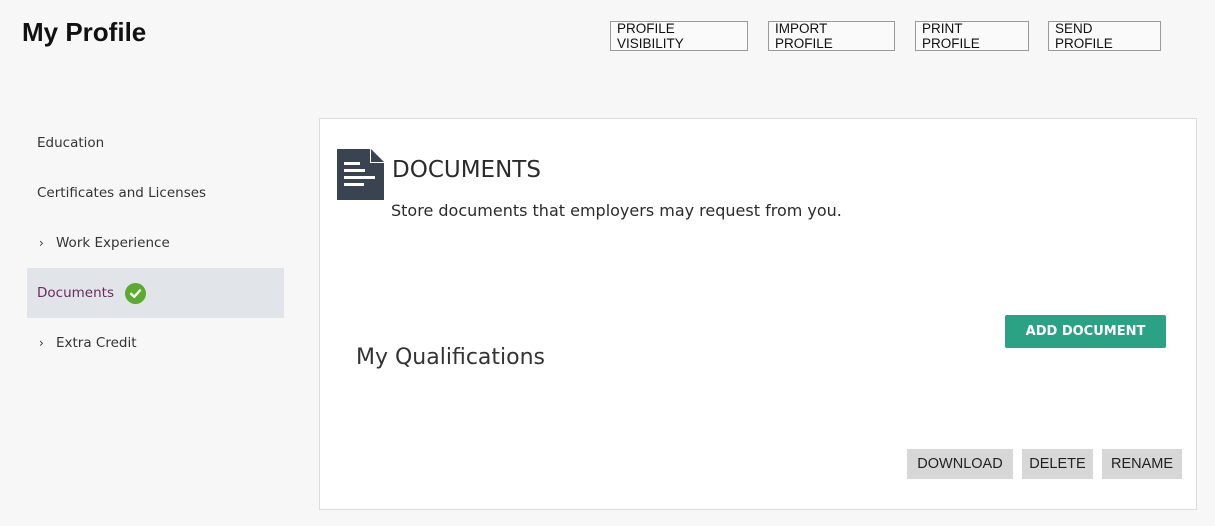  Describe the element at coordinates (84, 32) in the screenshot. I see `page-title: My Profile` at that location.